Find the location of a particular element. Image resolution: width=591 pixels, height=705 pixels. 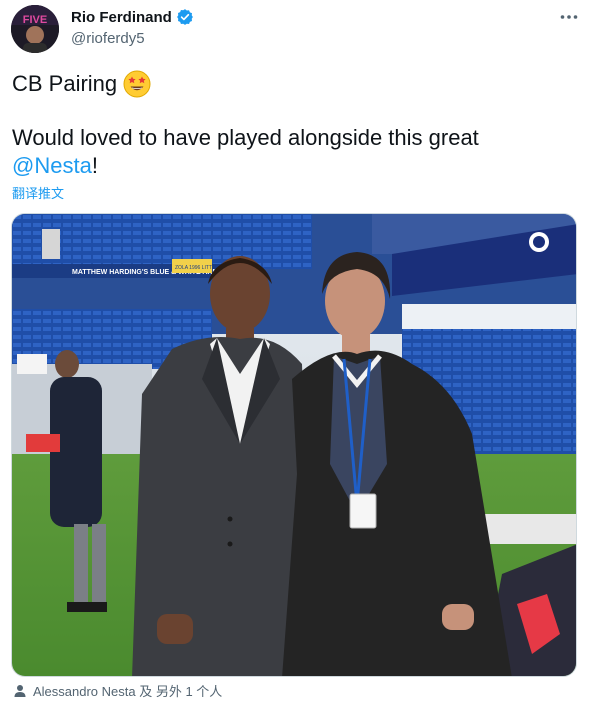

tweet-body-suffix: ! is located at coordinates (94, 165).